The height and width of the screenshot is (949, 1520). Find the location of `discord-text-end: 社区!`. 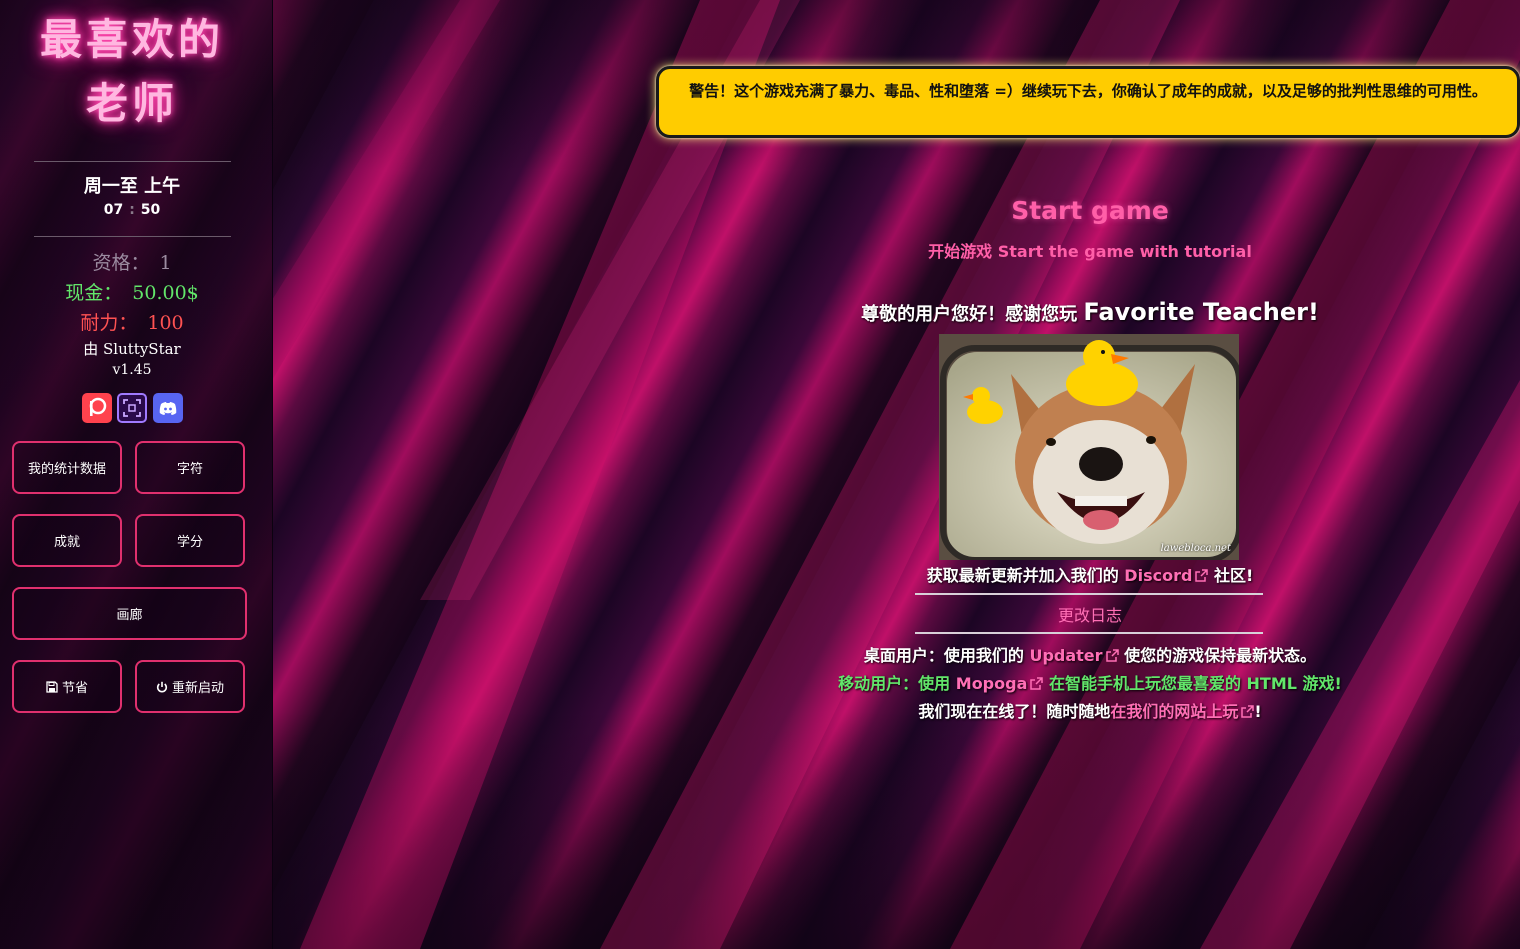

discord-text-end: 社区! is located at coordinates (1233, 575).